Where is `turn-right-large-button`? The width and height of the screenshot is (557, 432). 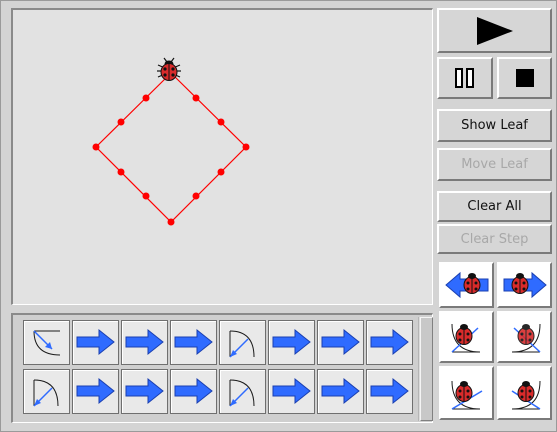 turn-right-large-button is located at coordinates (524, 393).